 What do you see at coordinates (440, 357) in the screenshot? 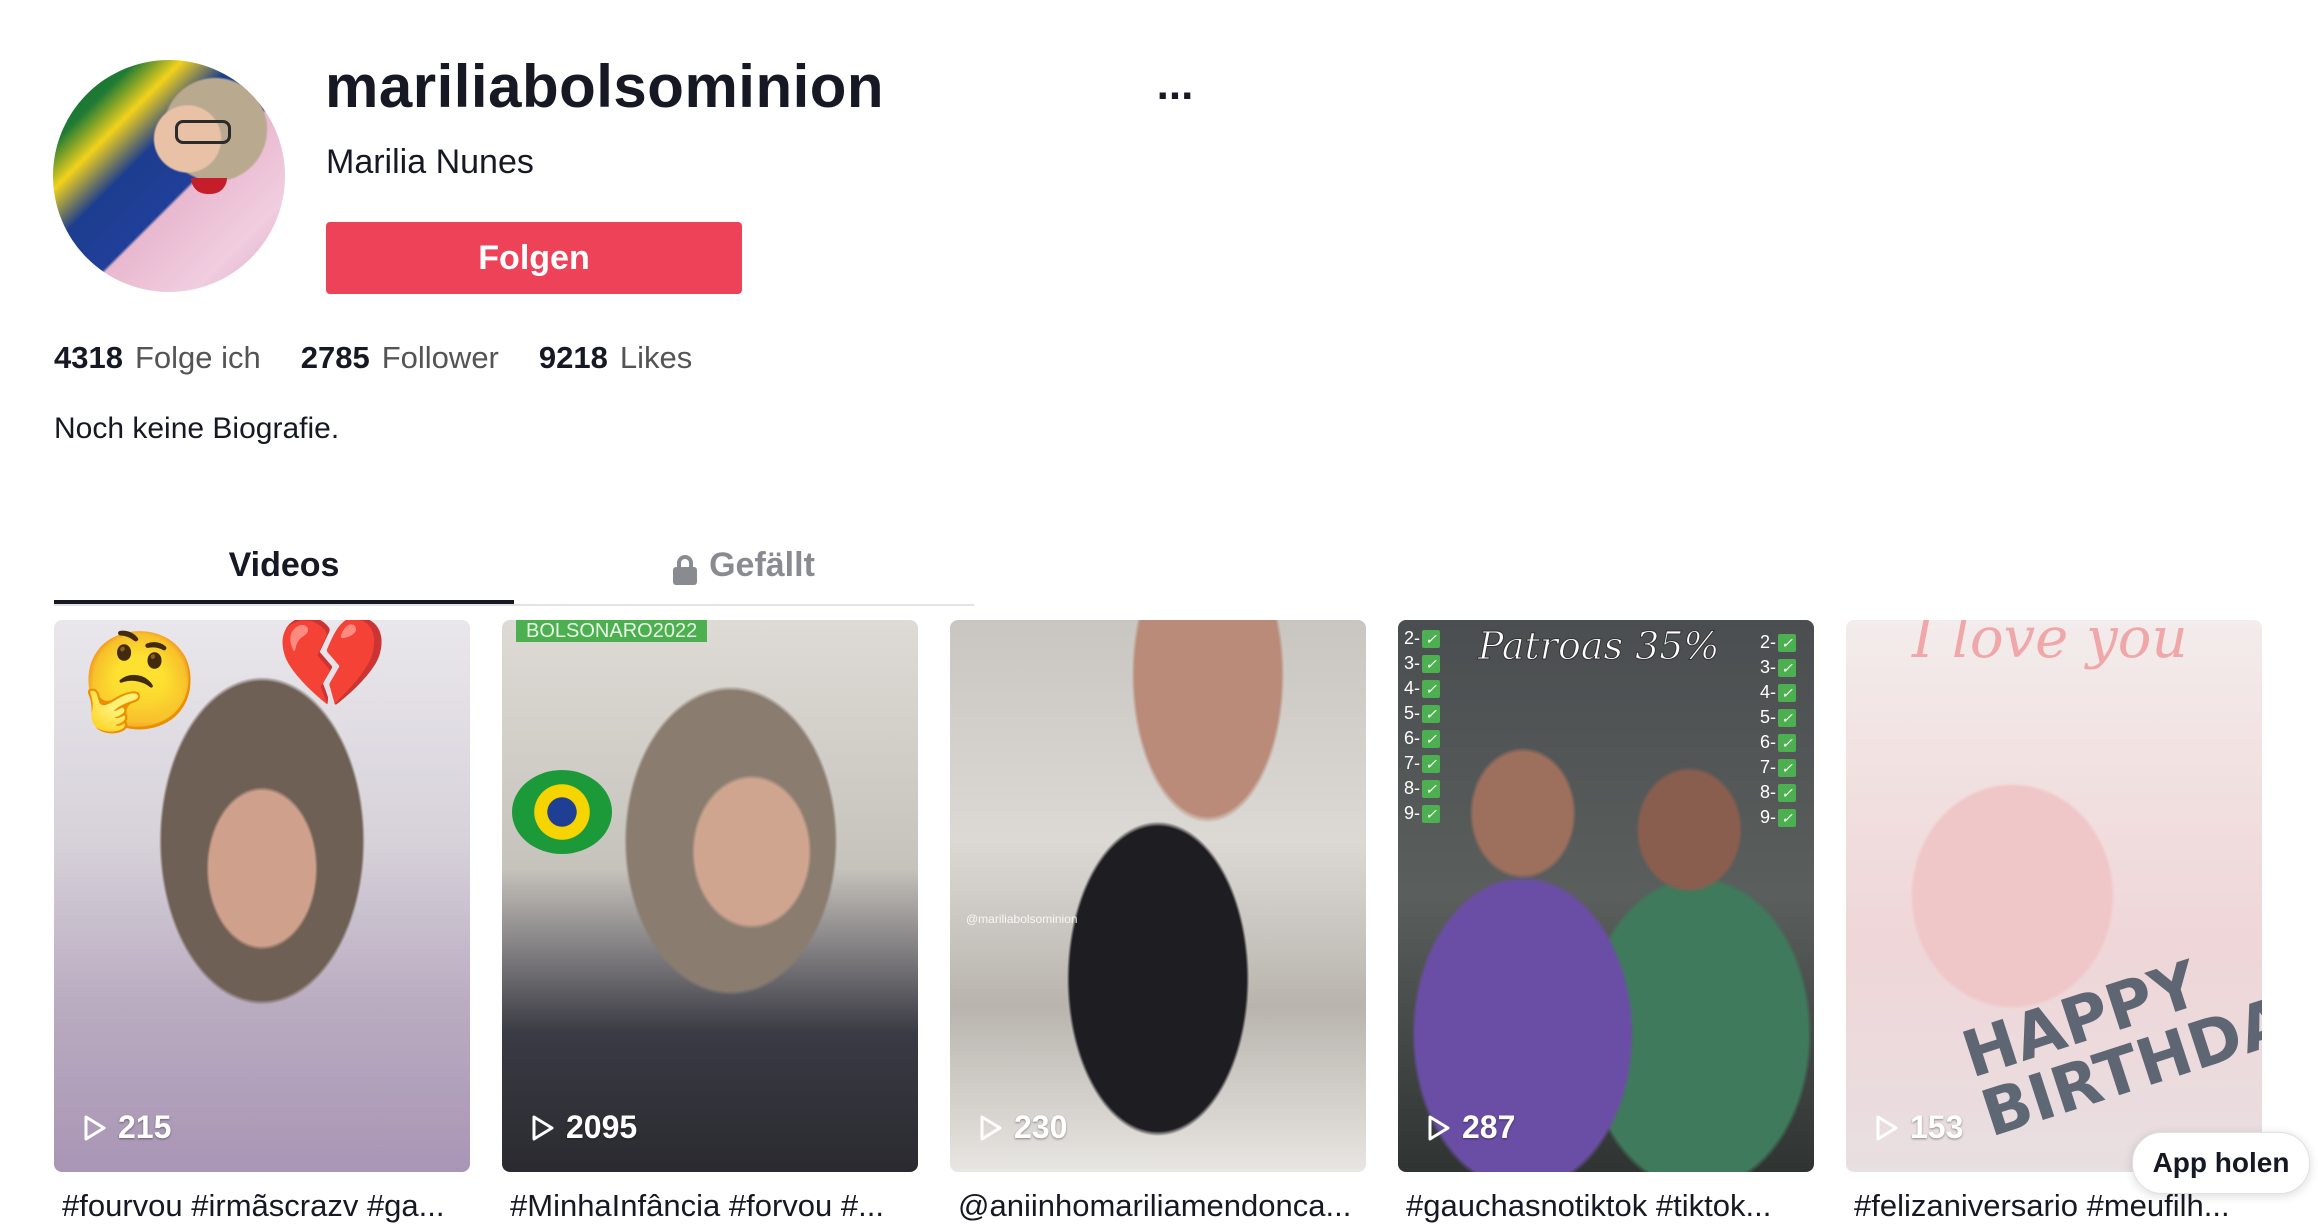
I see `stat-followers-label: Follower` at bounding box center [440, 357].